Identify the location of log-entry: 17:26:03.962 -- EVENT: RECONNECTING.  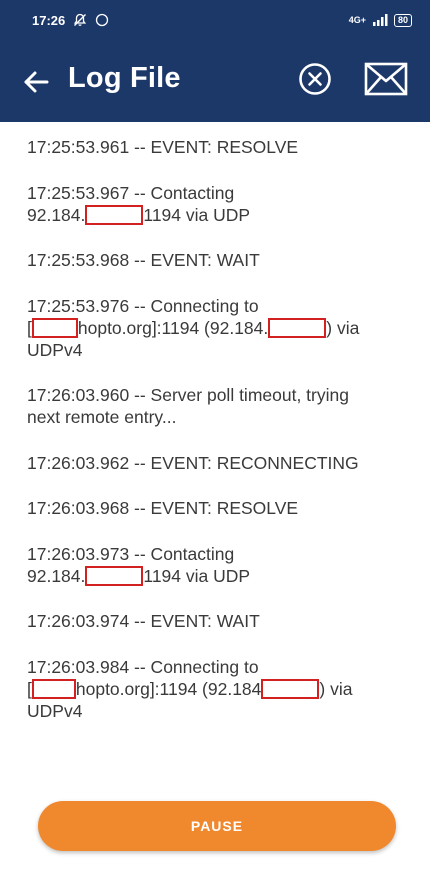
(215, 463).